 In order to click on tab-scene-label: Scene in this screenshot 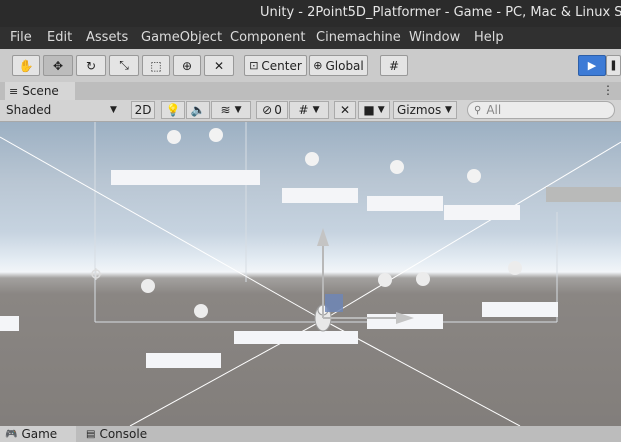, I will do `click(40, 91)`.